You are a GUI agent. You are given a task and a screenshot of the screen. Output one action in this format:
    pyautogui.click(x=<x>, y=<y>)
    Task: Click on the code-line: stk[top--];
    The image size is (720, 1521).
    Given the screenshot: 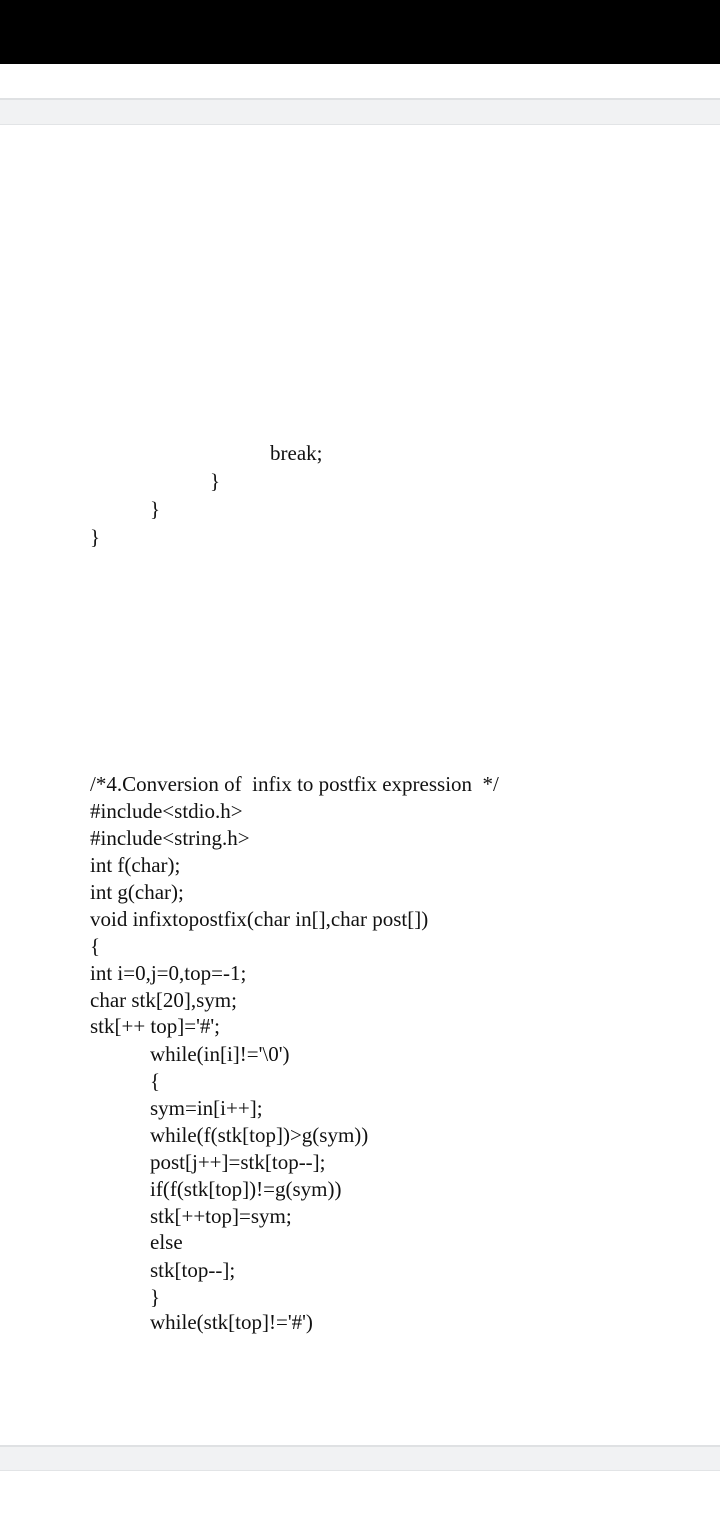 What is the action you would take?
    pyautogui.click(x=193, y=1270)
    